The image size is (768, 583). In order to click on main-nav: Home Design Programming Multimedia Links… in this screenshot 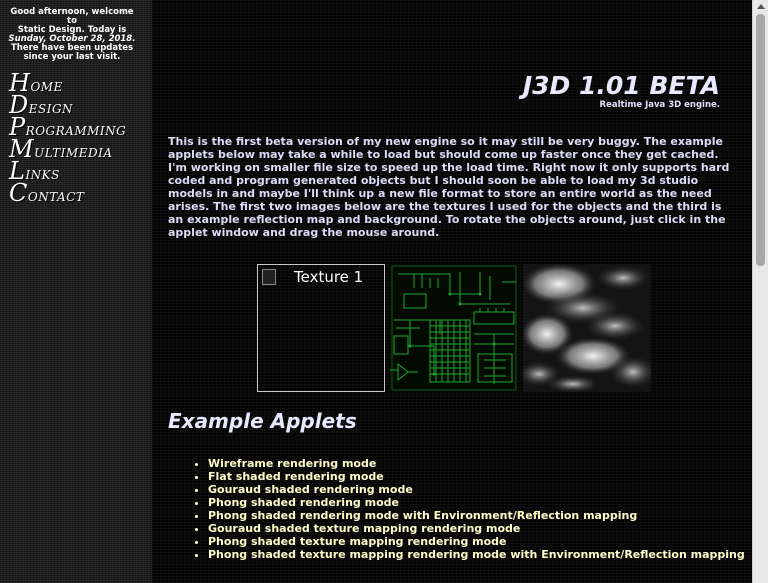, I will do `click(68, 139)`.